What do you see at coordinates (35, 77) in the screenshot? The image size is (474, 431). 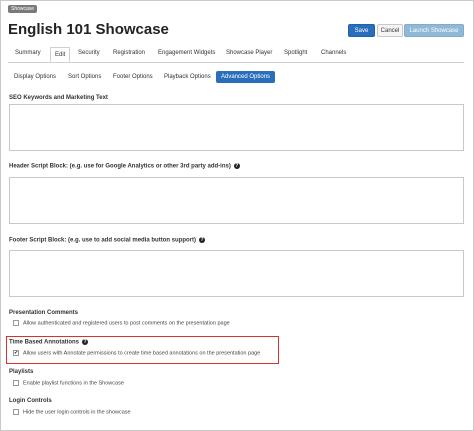 I see `subtab-display-options: Display Options` at bounding box center [35, 77].